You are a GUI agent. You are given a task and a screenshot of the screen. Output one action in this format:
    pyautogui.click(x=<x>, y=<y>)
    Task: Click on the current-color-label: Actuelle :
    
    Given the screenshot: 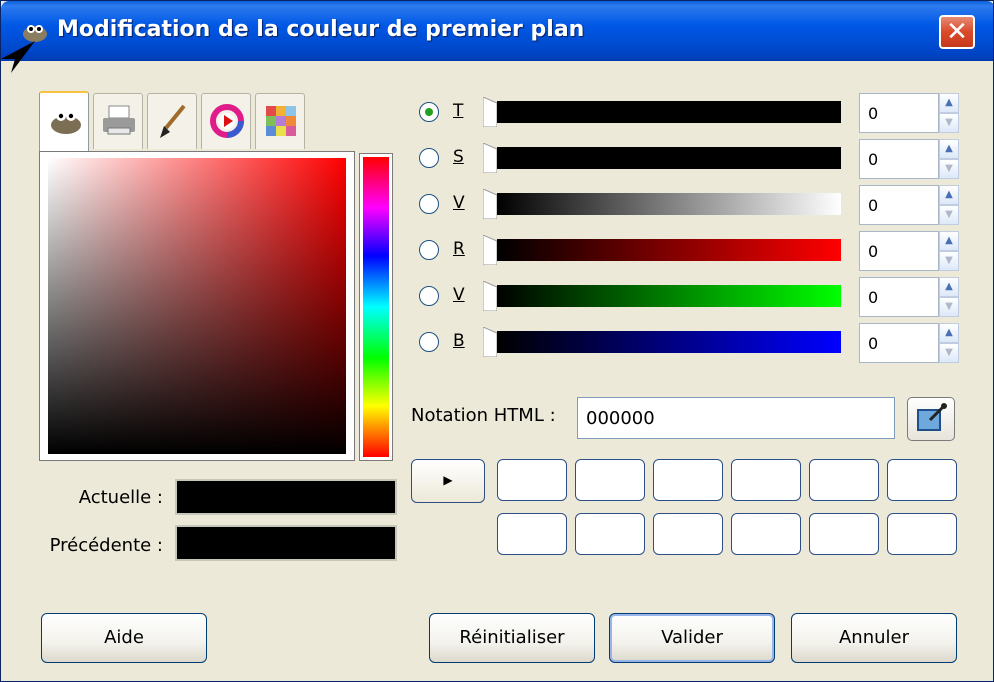 What is the action you would take?
    pyautogui.click(x=120, y=497)
    